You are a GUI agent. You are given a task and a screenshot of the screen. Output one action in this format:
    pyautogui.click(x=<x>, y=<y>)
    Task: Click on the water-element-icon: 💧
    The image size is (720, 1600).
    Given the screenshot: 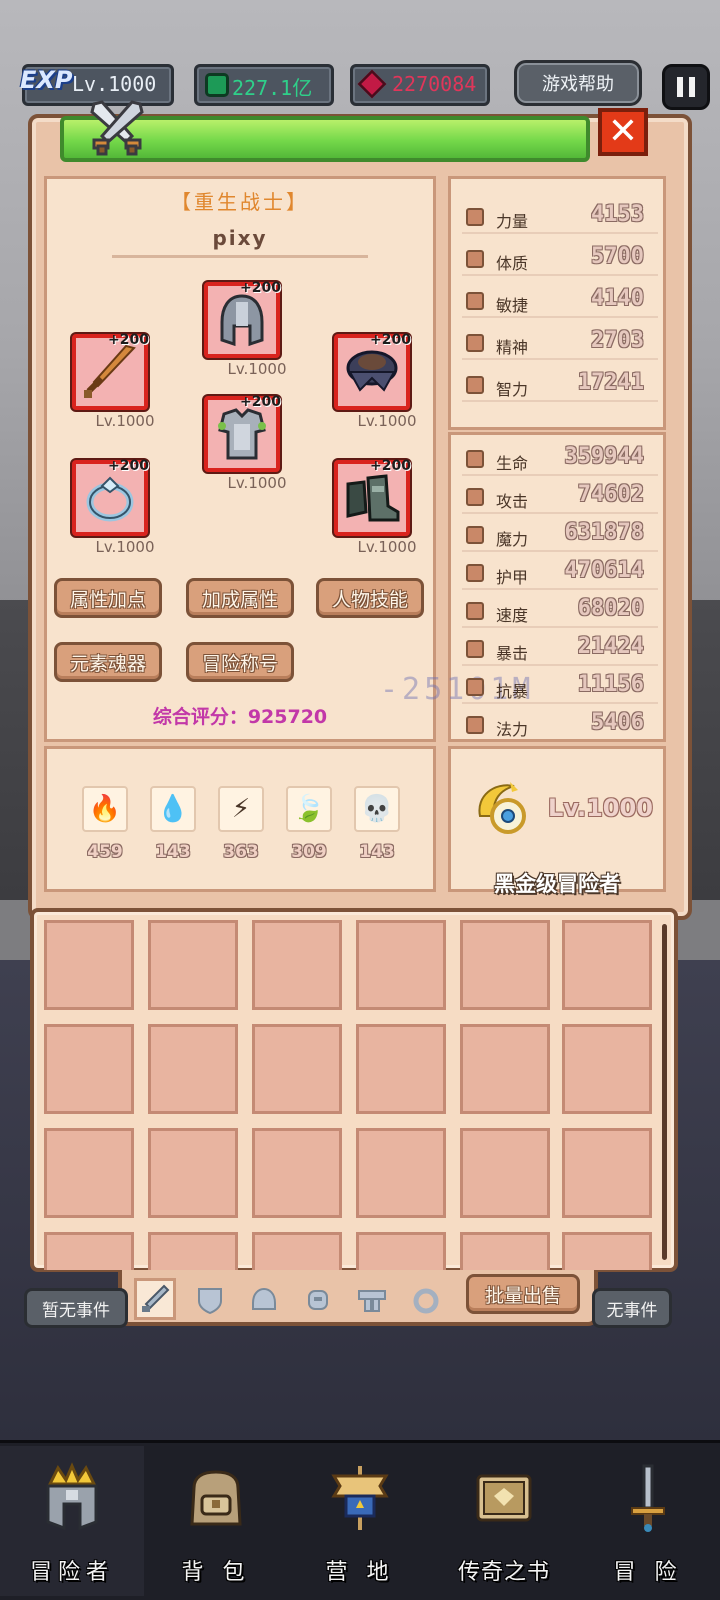 What is the action you would take?
    pyautogui.click(x=173, y=809)
    